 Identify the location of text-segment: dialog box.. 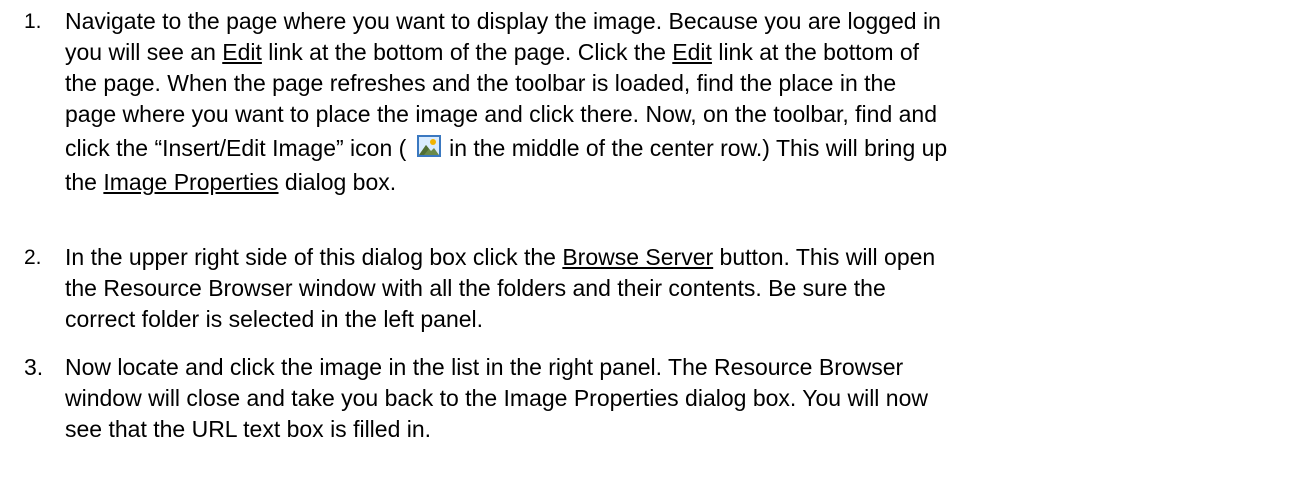
(337, 182).